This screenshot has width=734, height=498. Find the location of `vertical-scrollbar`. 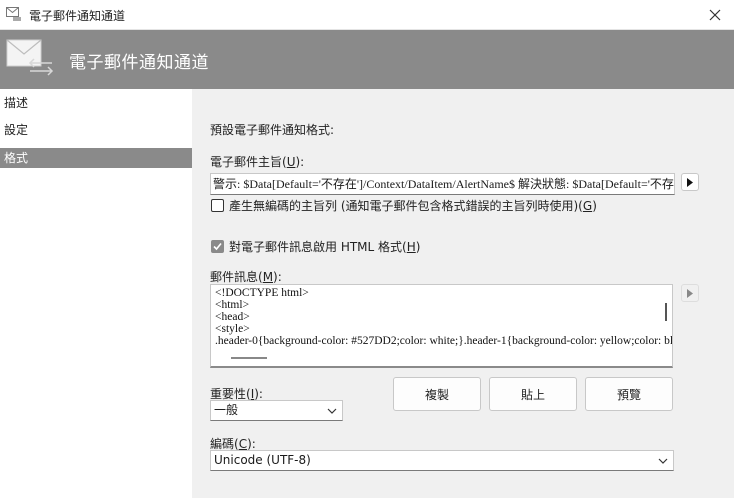

vertical-scrollbar is located at coordinates (666, 312).